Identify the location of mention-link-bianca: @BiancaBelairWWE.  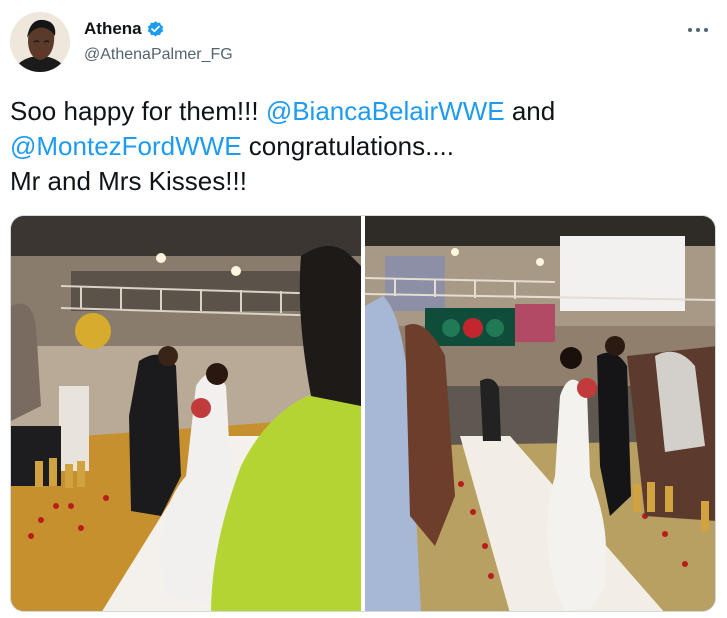
(385, 111).